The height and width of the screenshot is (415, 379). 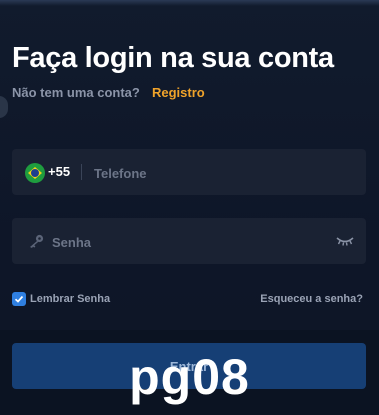 What do you see at coordinates (173, 58) in the screenshot?
I see `page-title: Faça login na sua conta` at bounding box center [173, 58].